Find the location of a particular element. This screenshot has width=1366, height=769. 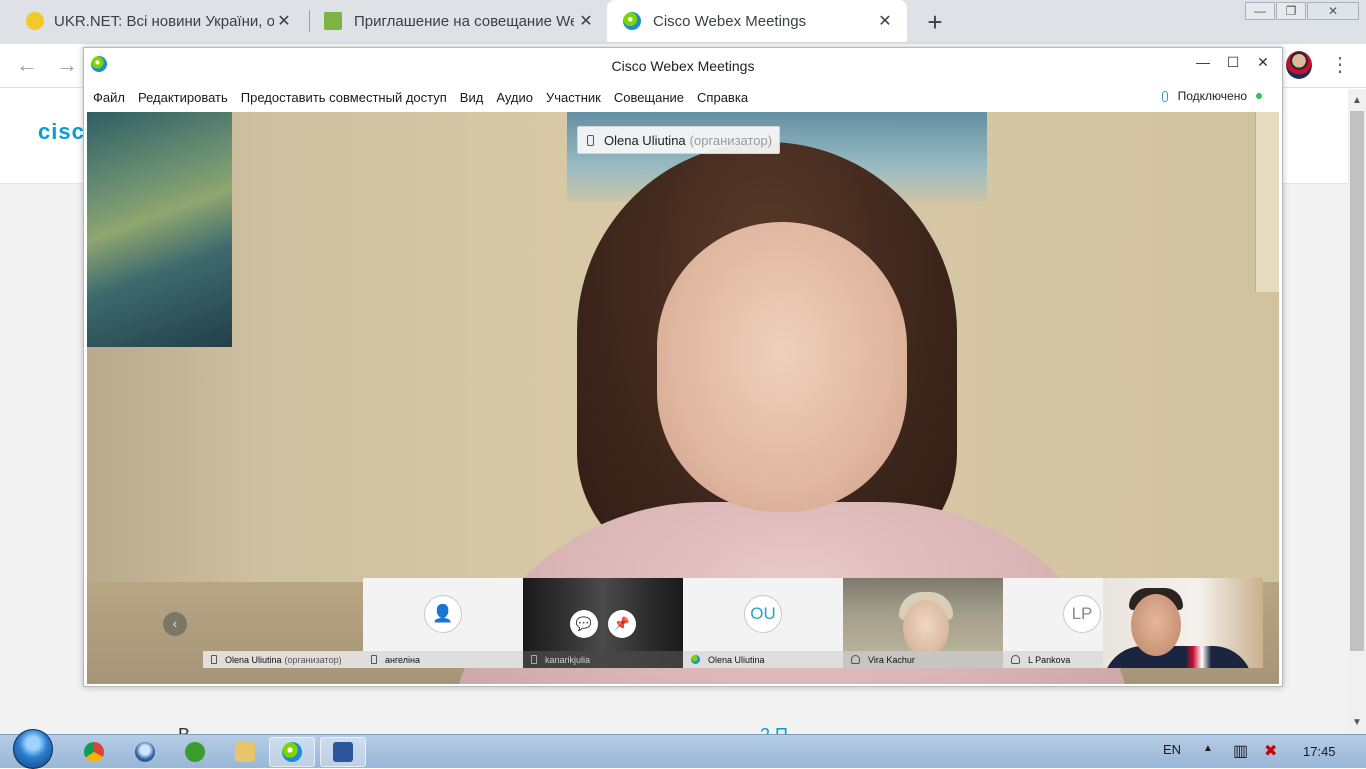

window-title: Cisco Webex Meetings is located at coordinates (683, 66).